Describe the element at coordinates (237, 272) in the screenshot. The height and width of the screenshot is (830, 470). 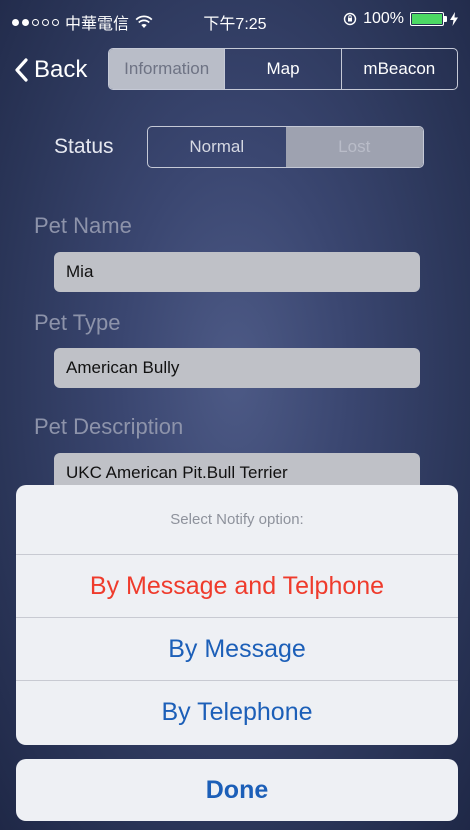
I see `pet-name-field: Mia` at that location.